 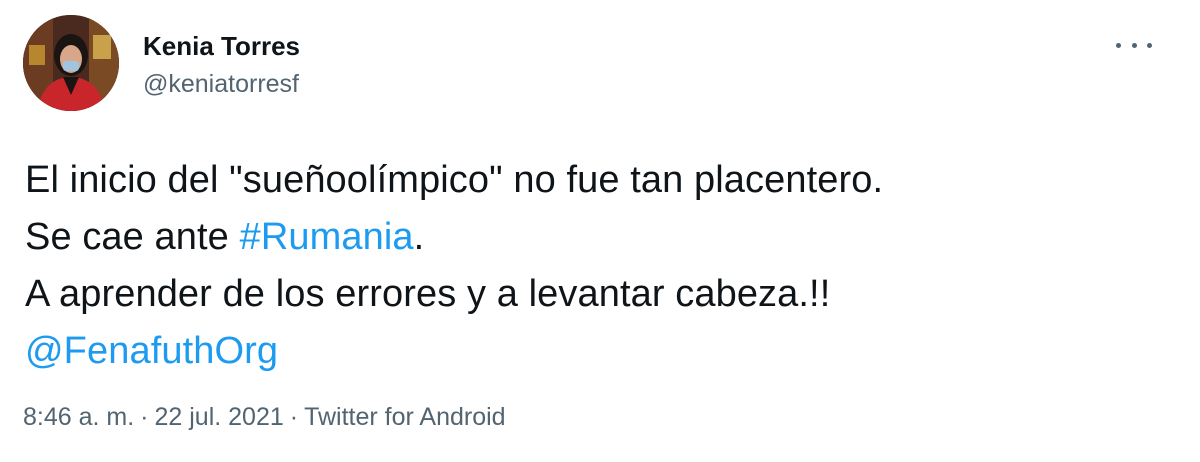 I want to click on tweet-source: Twitter for Android, so click(x=404, y=417).